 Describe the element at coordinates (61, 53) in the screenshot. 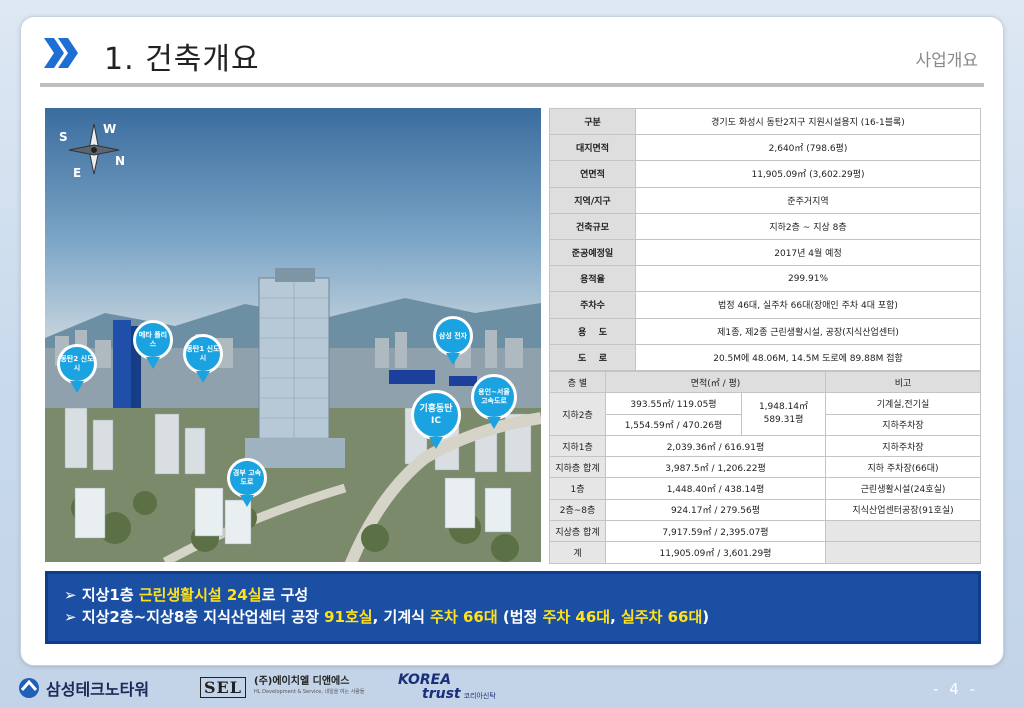

I see `double-chevron-icon` at that location.